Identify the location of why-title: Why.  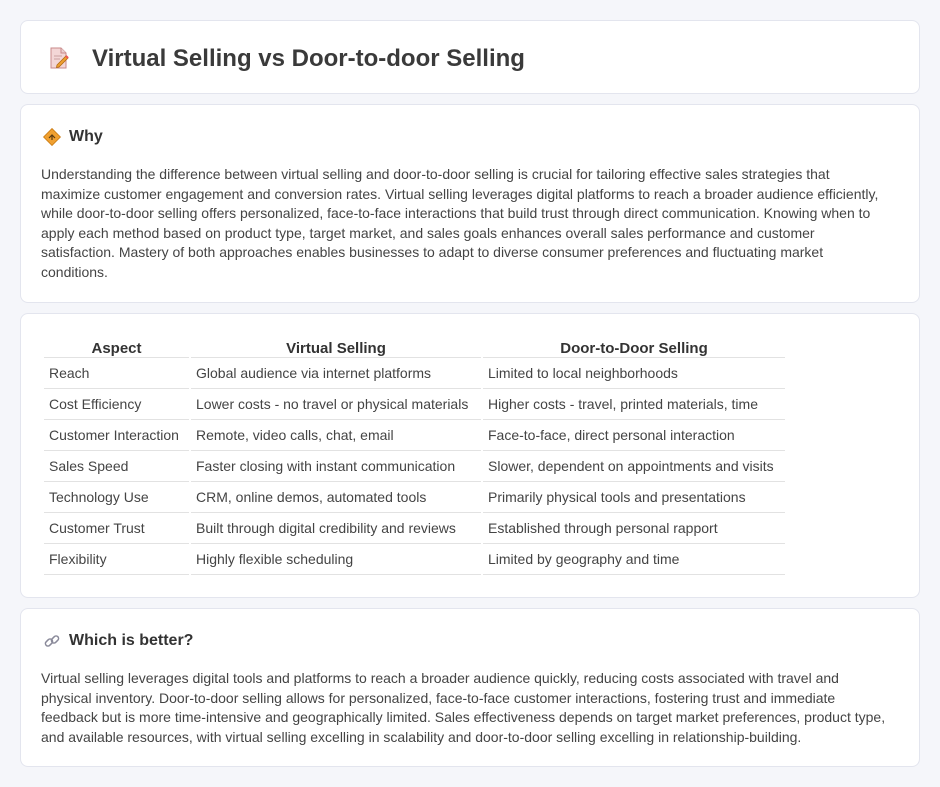
(86, 136).